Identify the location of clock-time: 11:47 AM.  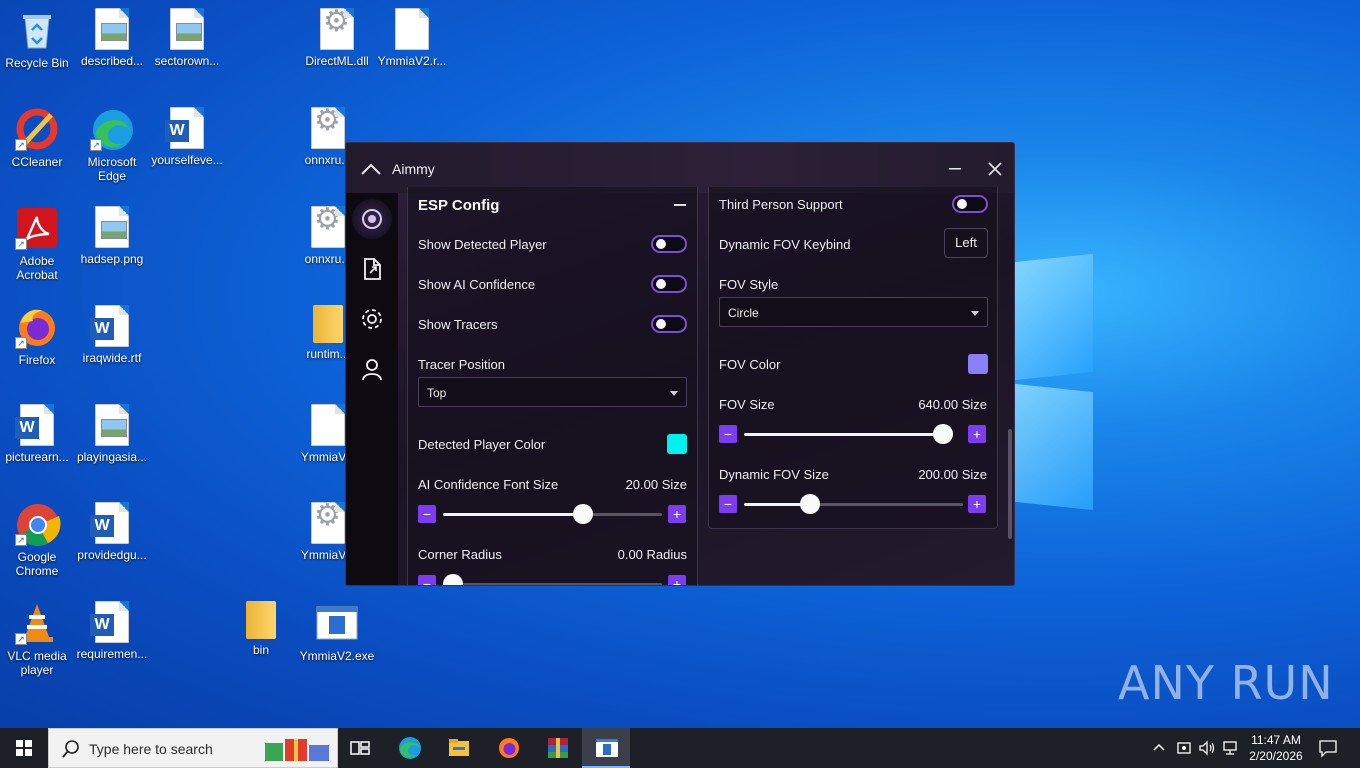
(1276, 740).